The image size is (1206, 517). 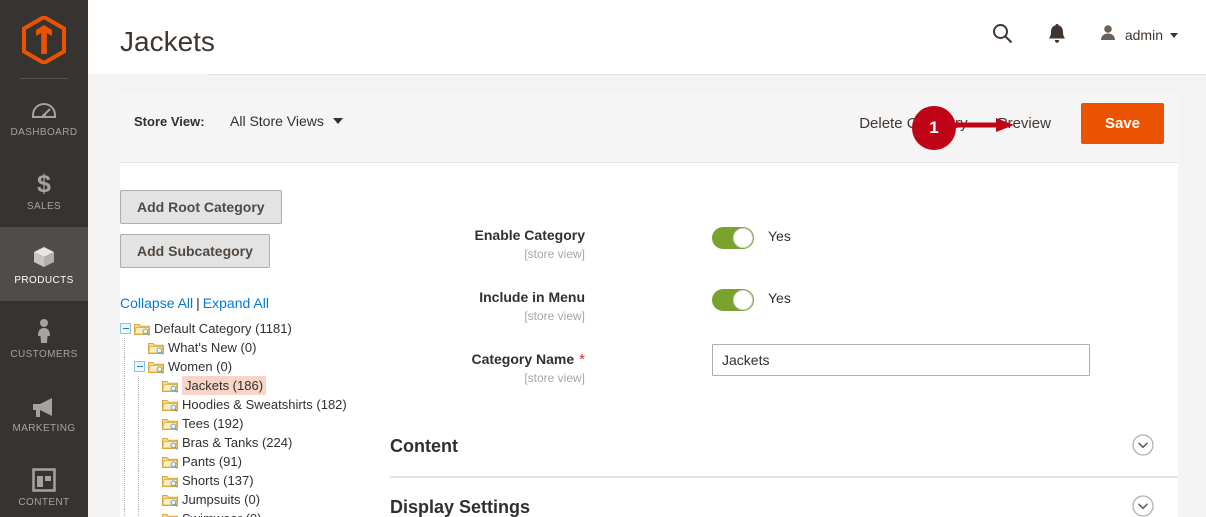 What do you see at coordinates (221, 513) in the screenshot?
I see `category-tree-node-label: Swimwear (0)` at bounding box center [221, 513].